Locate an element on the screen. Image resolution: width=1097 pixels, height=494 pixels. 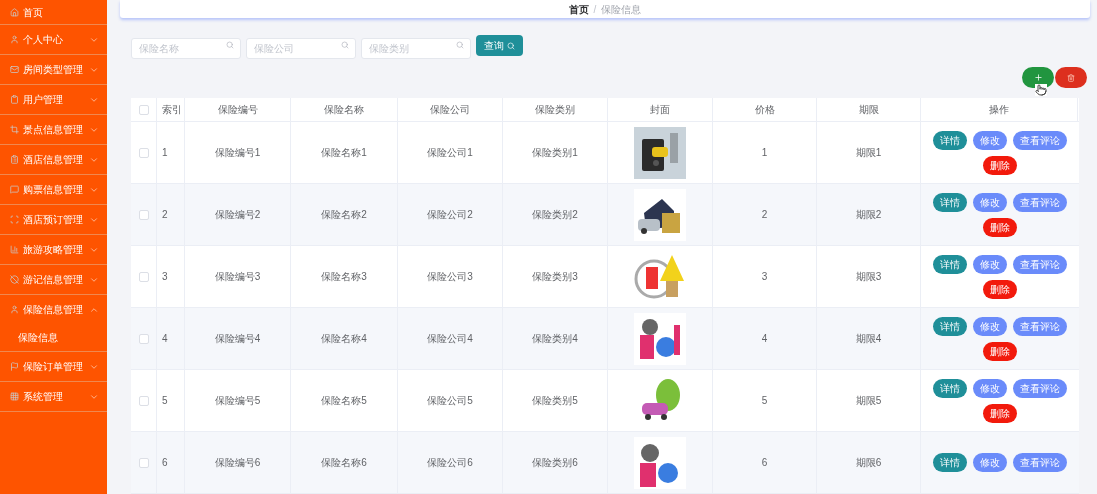
table-cell: 保险类别5 is located at coordinates (555, 400).